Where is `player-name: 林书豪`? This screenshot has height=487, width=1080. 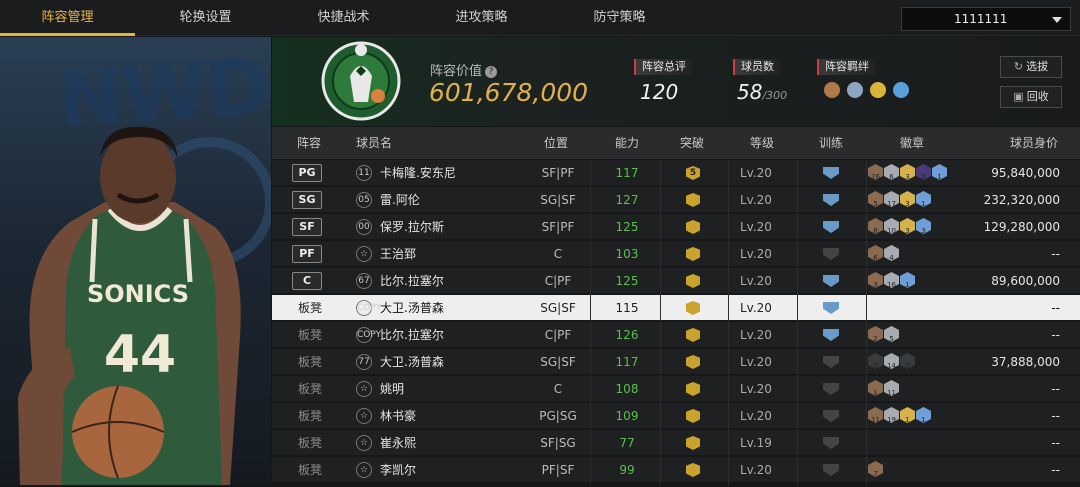
player-name: 林书豪 is located at coordinates (398, 416).